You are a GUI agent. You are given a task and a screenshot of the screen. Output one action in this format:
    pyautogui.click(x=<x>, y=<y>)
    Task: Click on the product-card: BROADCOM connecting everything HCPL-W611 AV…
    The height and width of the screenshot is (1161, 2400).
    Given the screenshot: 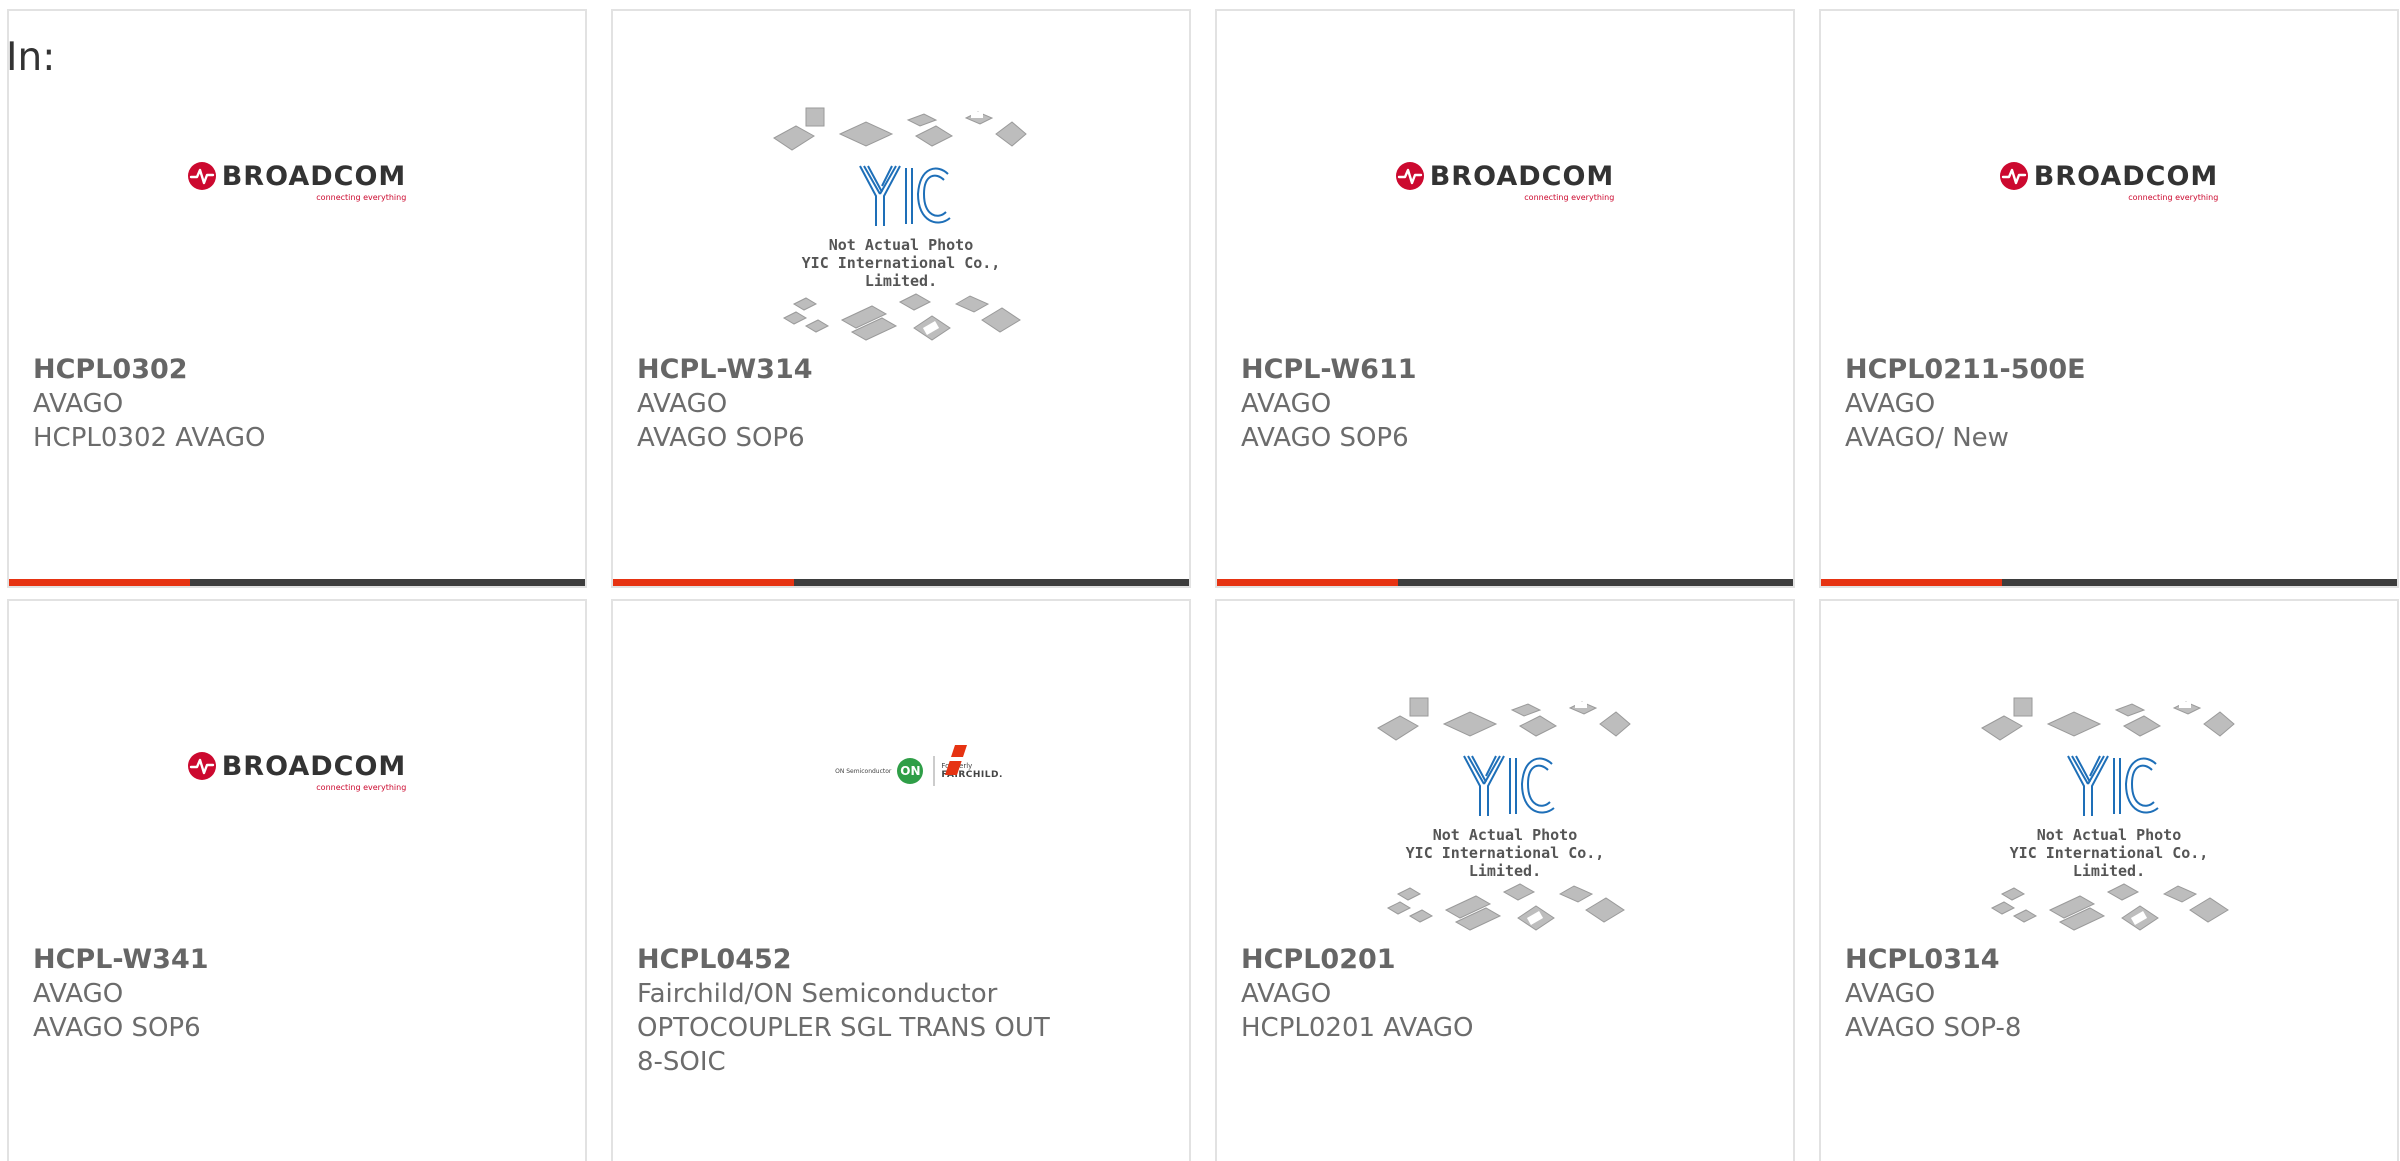 What is the action you would take?
    pyautogui.click(x=1505, y=298)
    